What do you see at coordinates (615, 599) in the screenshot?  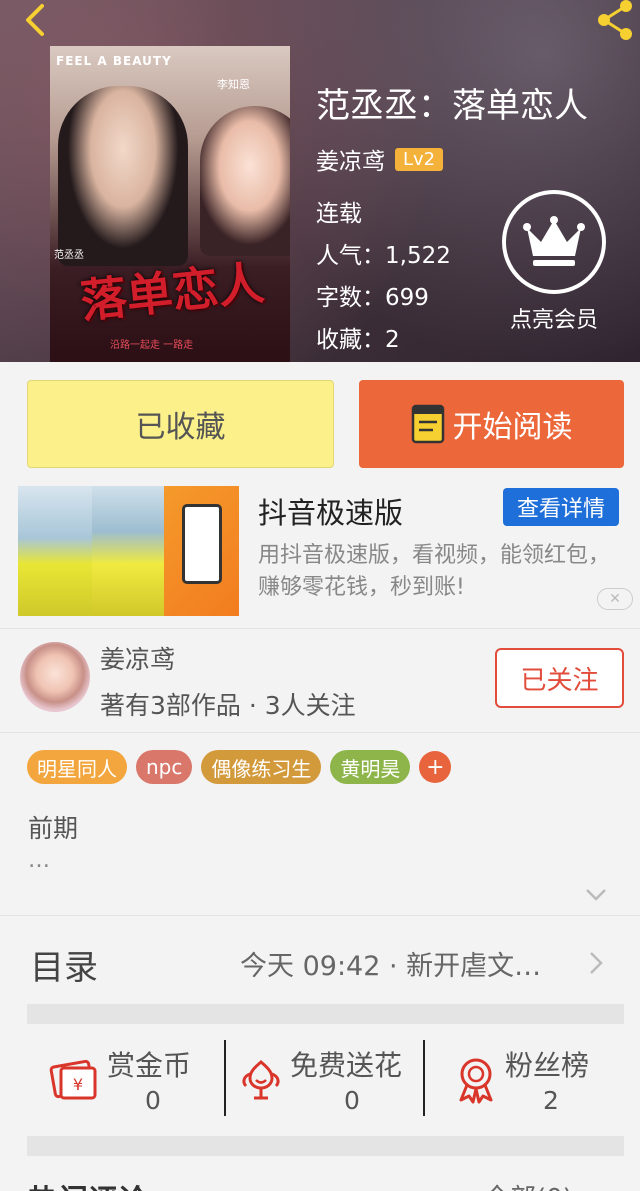 I see `ad-close-button: ✕` at bounding box center [615, 599].